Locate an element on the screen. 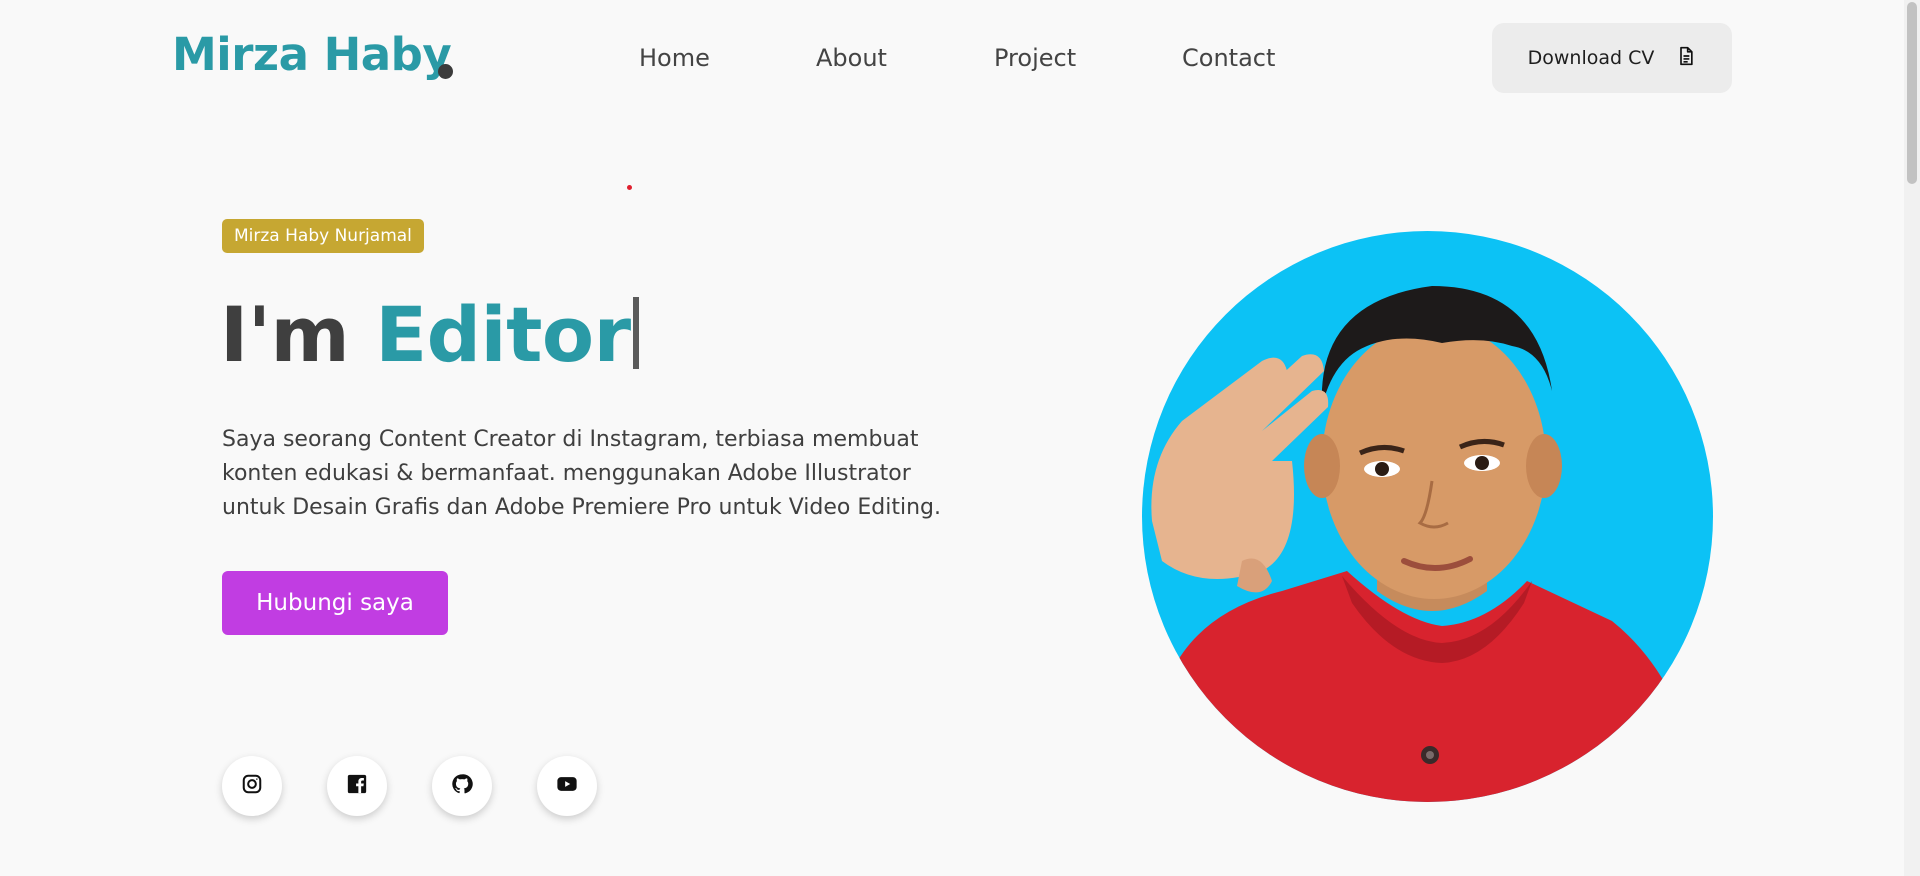 This screenshot has height=876, width=1920. github-link is located at coordinates (462, 786).